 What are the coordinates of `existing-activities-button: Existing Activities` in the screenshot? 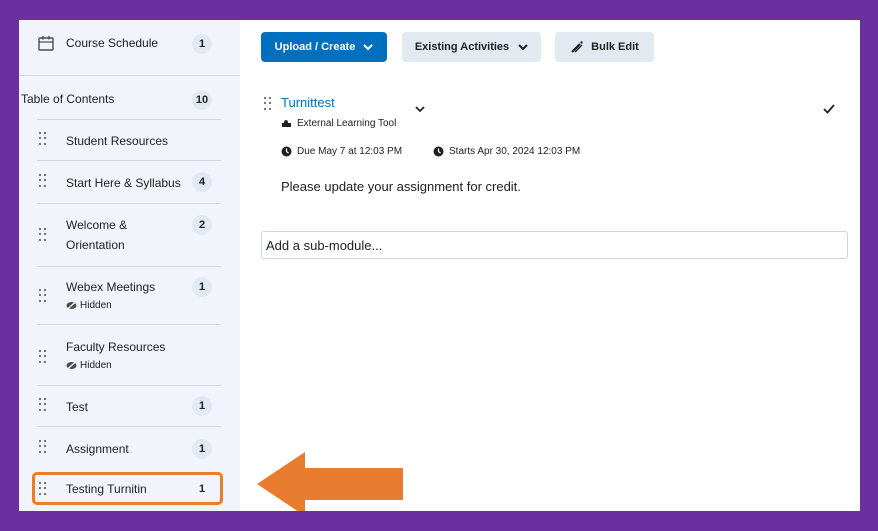 It's located at (471, 47).